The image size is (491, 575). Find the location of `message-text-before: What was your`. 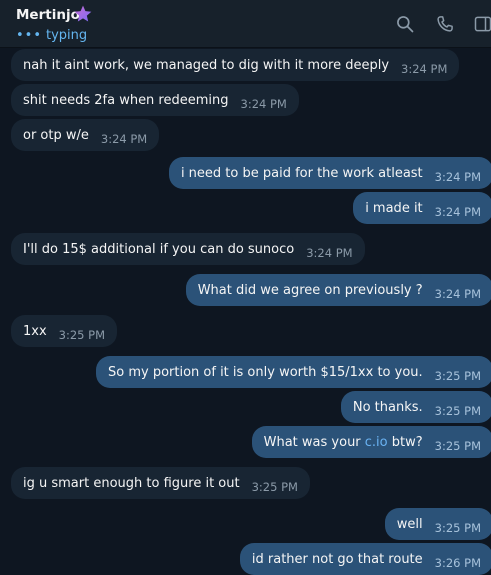

message-text-before: What was your is located at coordinates (314, 442).